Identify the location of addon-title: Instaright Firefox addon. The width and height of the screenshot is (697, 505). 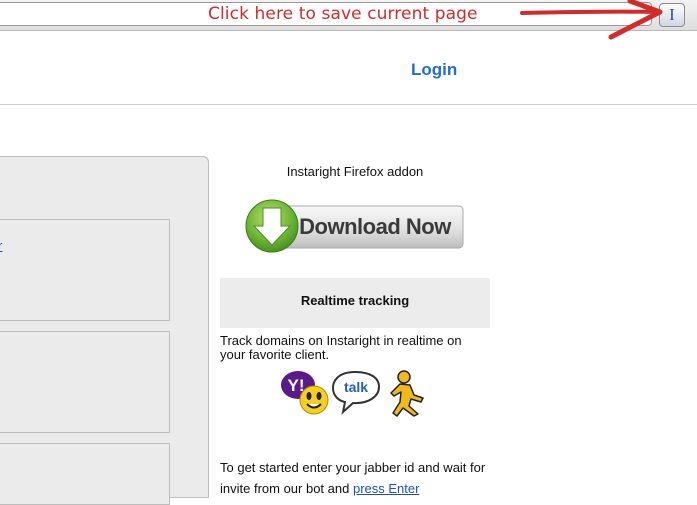
(355, 171).